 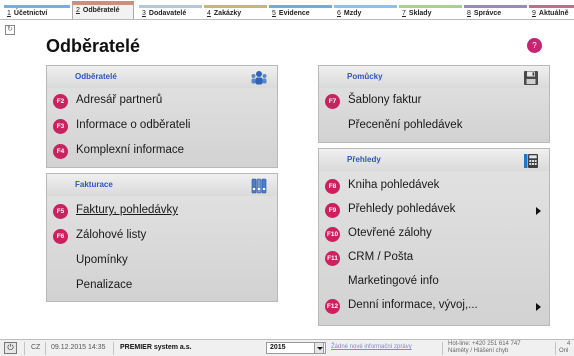 What do you see at coordinates (162, 77) in the screenshot?
I see `panel-header: Odběratelé` at bounding box center [162, 77].